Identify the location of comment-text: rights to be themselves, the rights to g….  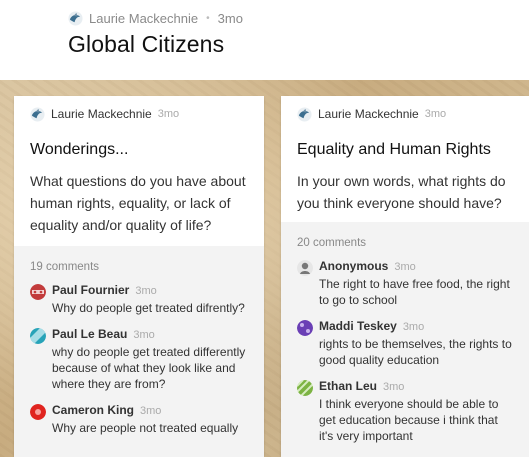
(415, 352).